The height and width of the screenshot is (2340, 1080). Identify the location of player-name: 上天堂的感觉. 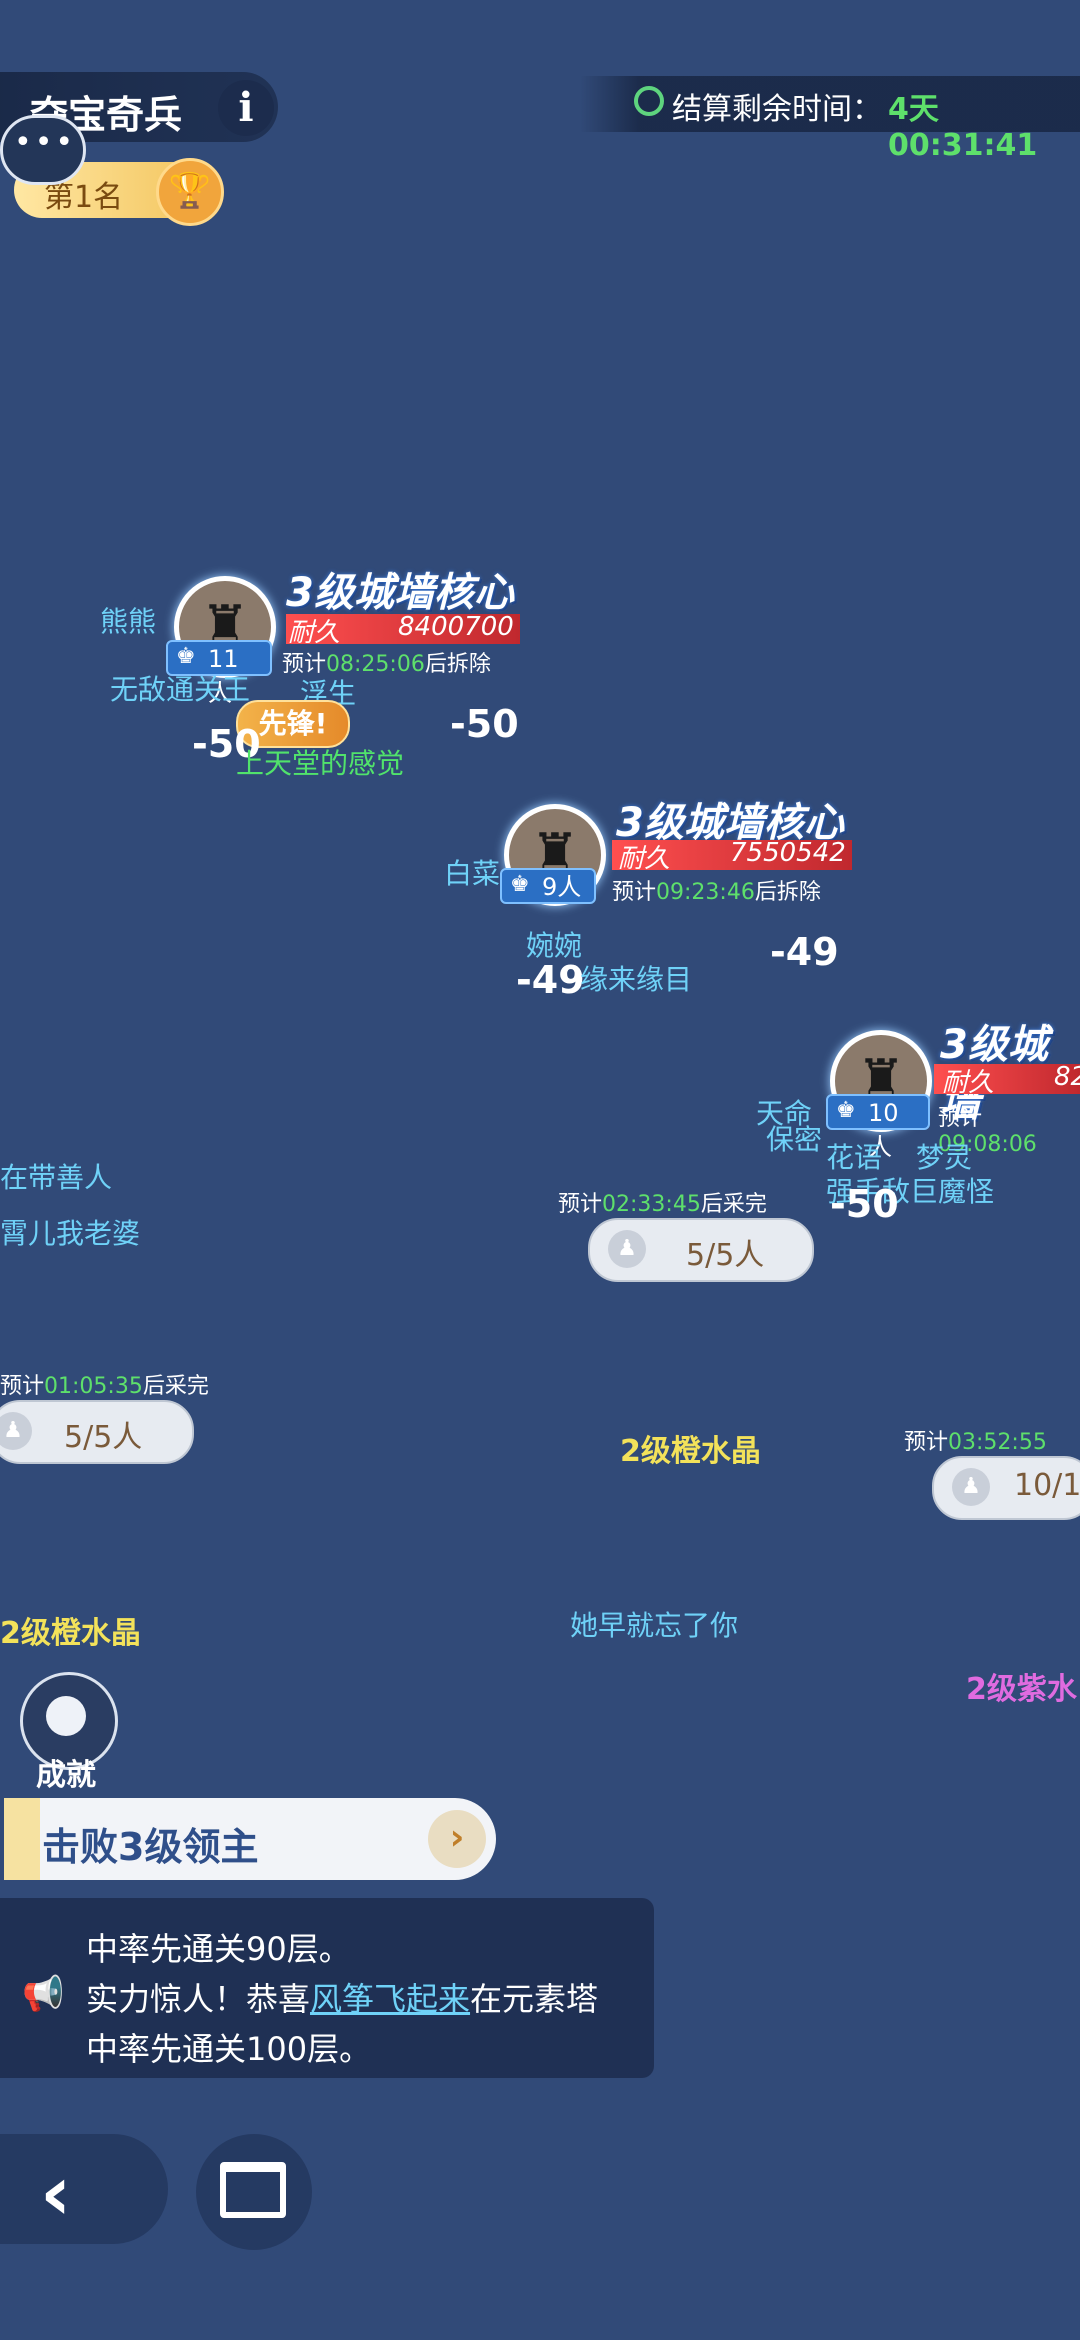
(320, 762).